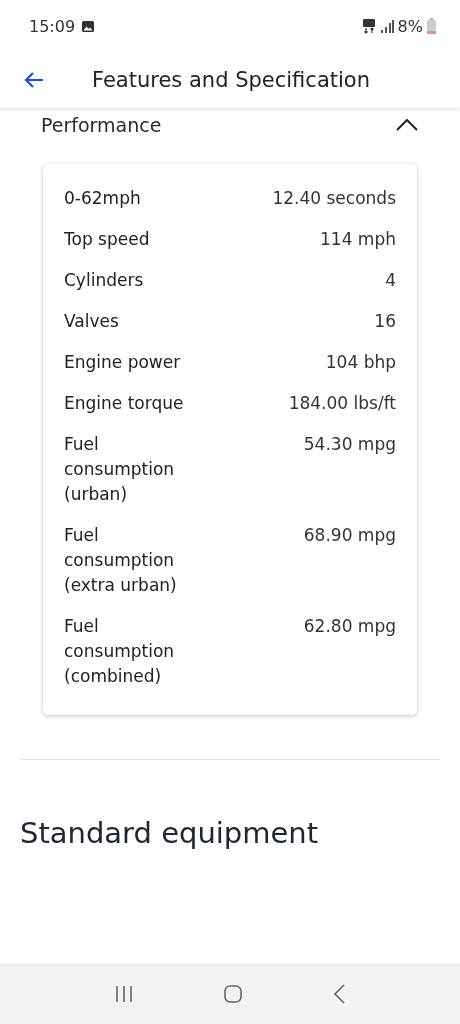 Image resolution: width=460 pixels, height=1024 pixels. I want to click on spec-label: Fuel consumption (urban), so click(120, 469).